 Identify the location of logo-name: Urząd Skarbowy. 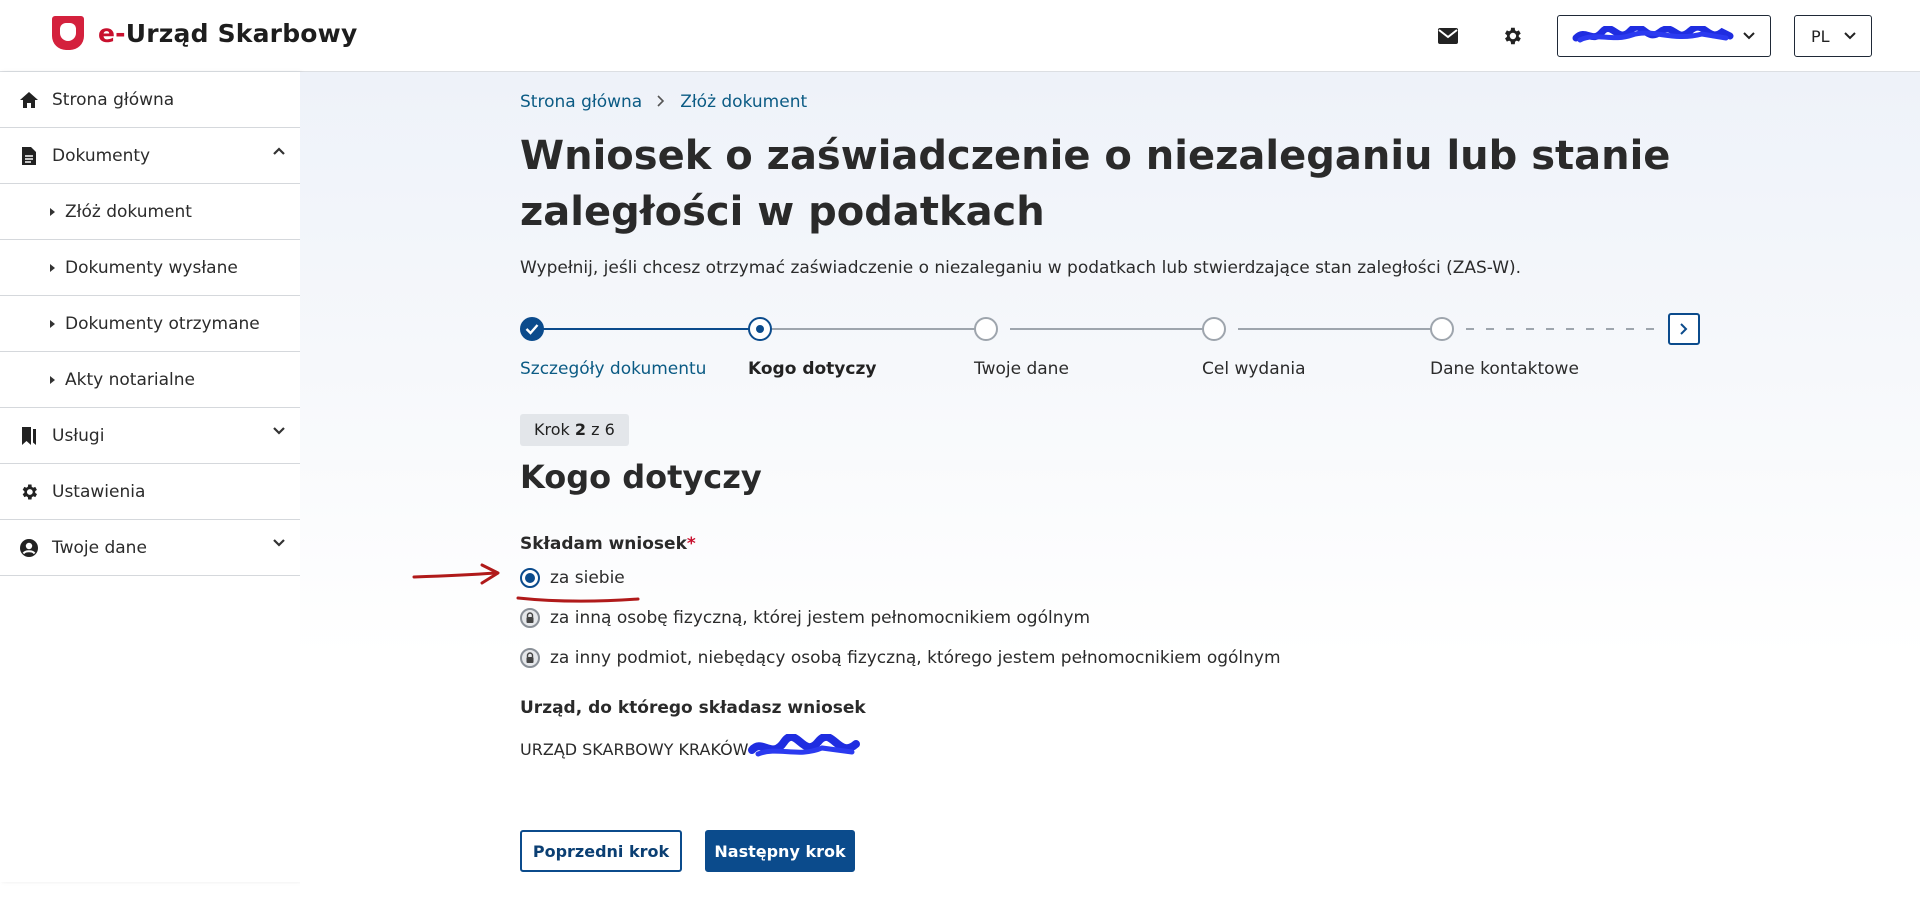
(241, 33).